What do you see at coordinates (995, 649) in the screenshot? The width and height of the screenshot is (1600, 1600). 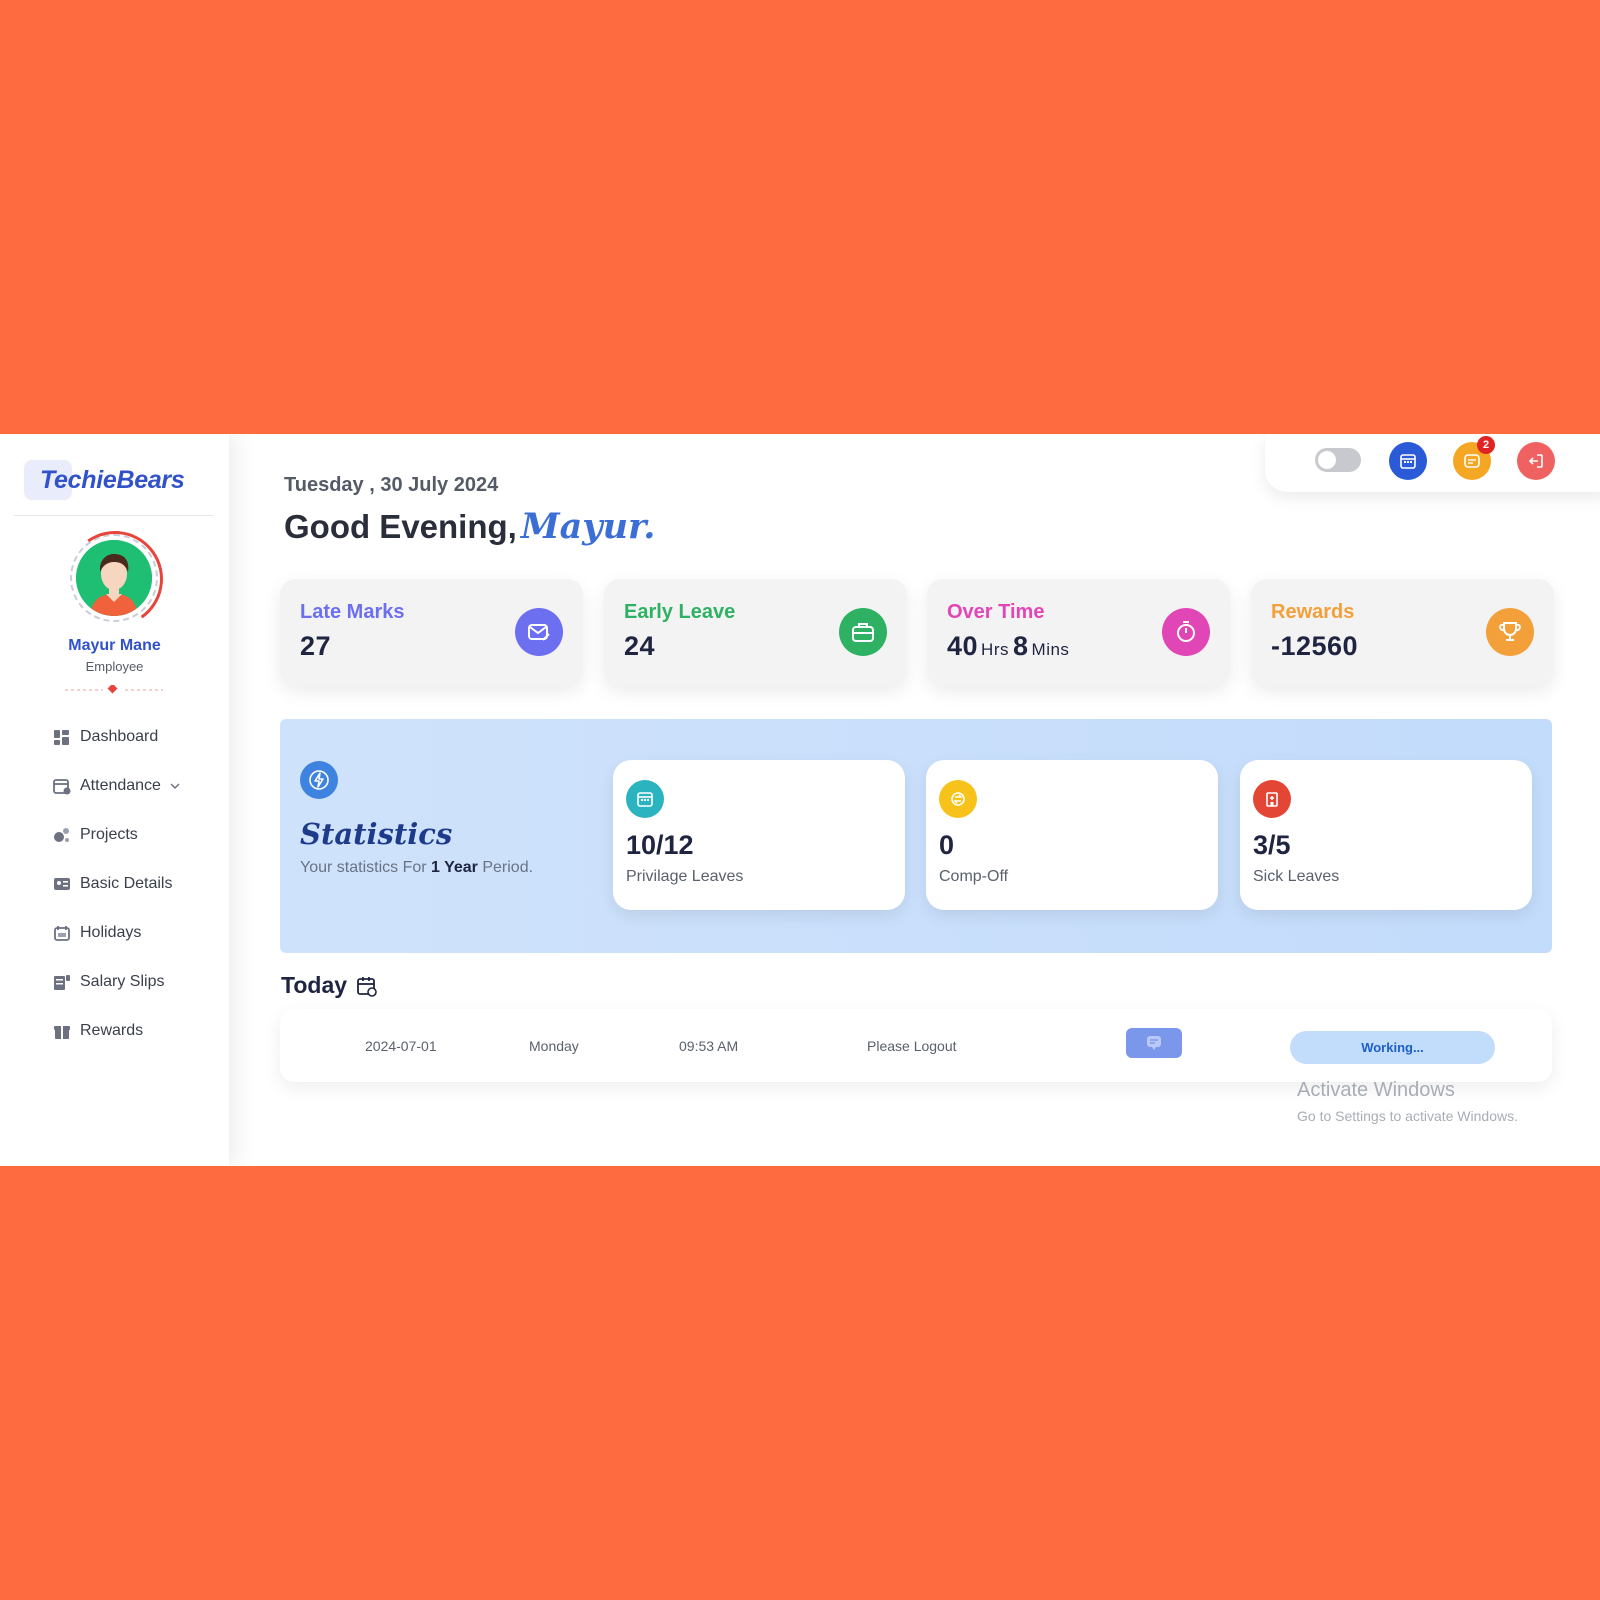 I see `overtime-hours-unit: Hrs` at bounding box center [995, 649].